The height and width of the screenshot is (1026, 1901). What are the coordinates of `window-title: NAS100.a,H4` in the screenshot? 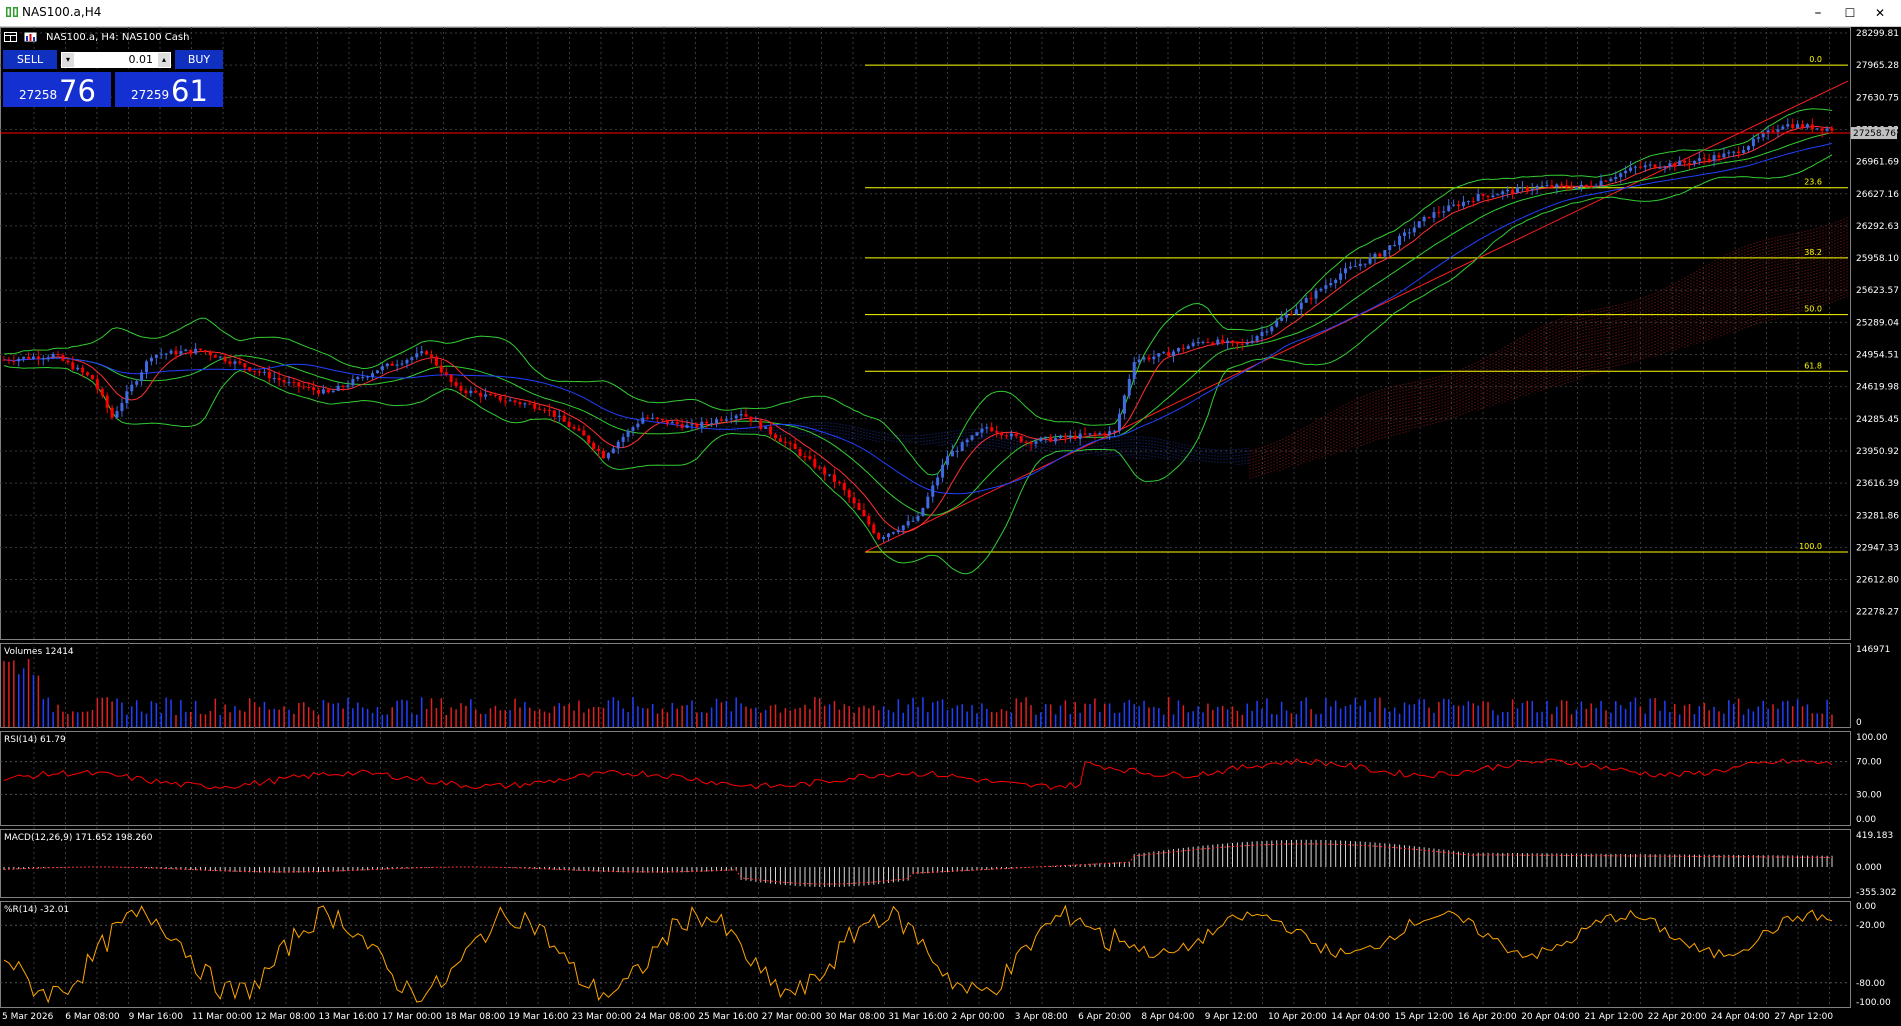 It's located at (62, 12).